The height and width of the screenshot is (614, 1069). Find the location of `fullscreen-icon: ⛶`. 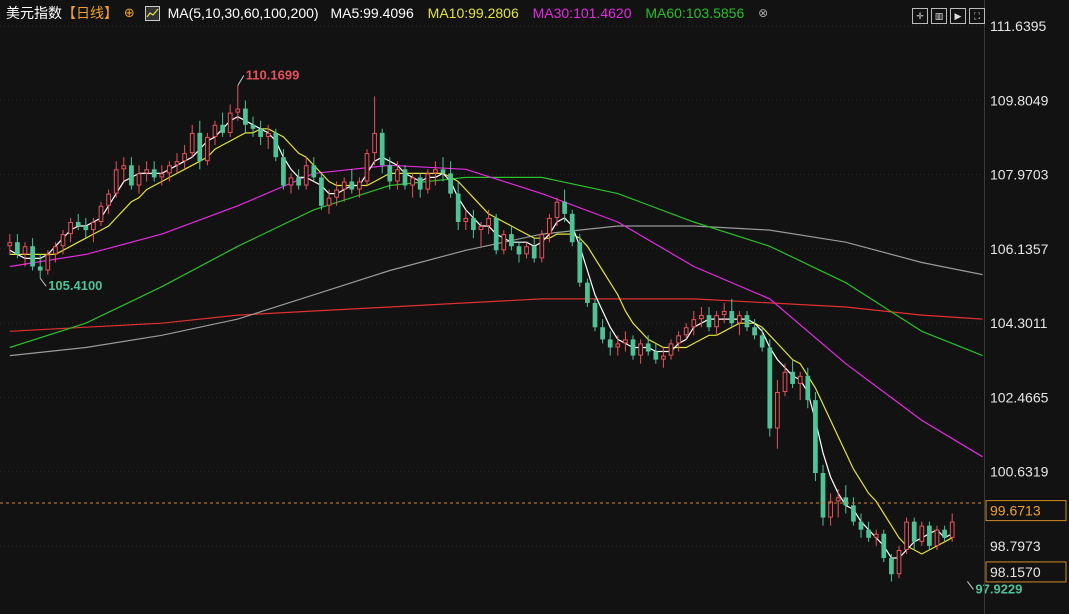

fullscreen-icon: ⛶ is located at coordinates (977, 16).